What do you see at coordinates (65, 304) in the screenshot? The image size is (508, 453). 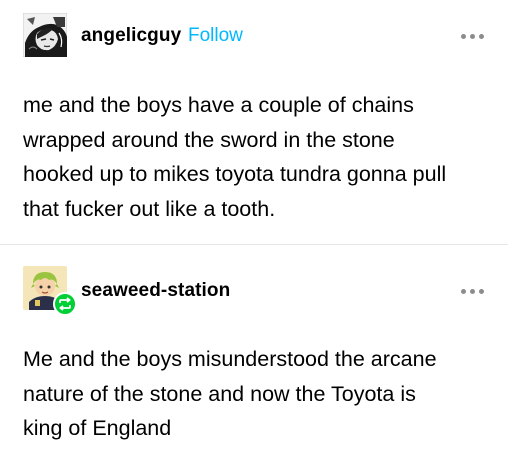 I see `reblog-icon` at bounding box center [65, 304].